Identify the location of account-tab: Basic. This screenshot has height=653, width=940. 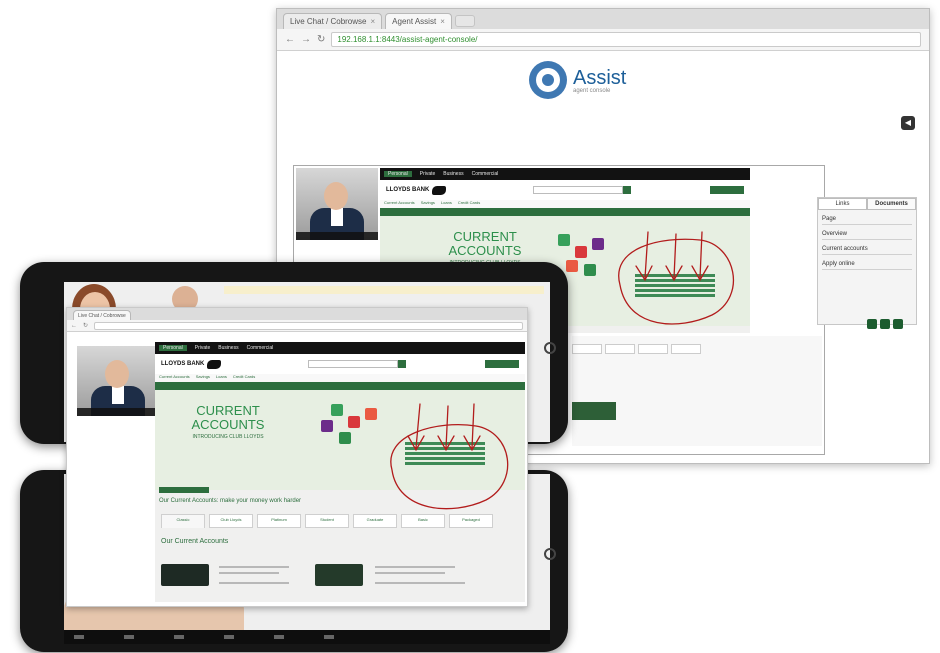
(423, 521).